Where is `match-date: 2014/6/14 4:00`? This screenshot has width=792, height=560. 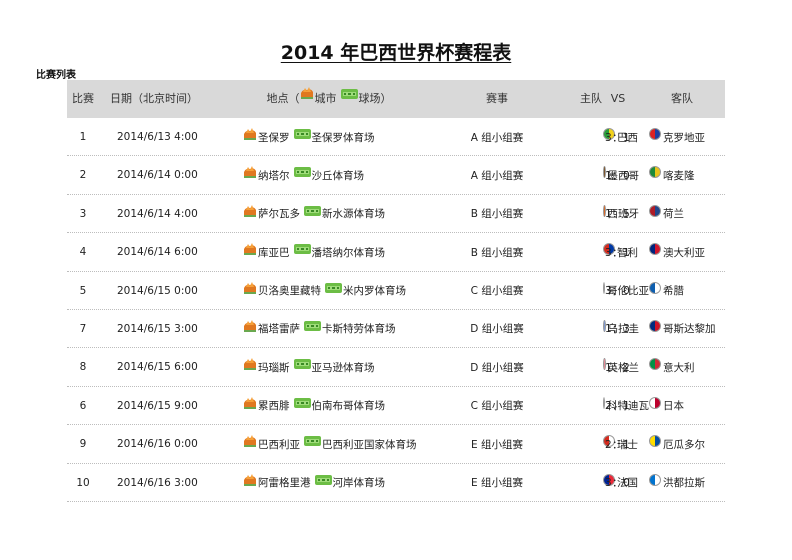 match-date: 2014/6/14 4:00 is located at coordinates (157, 213).